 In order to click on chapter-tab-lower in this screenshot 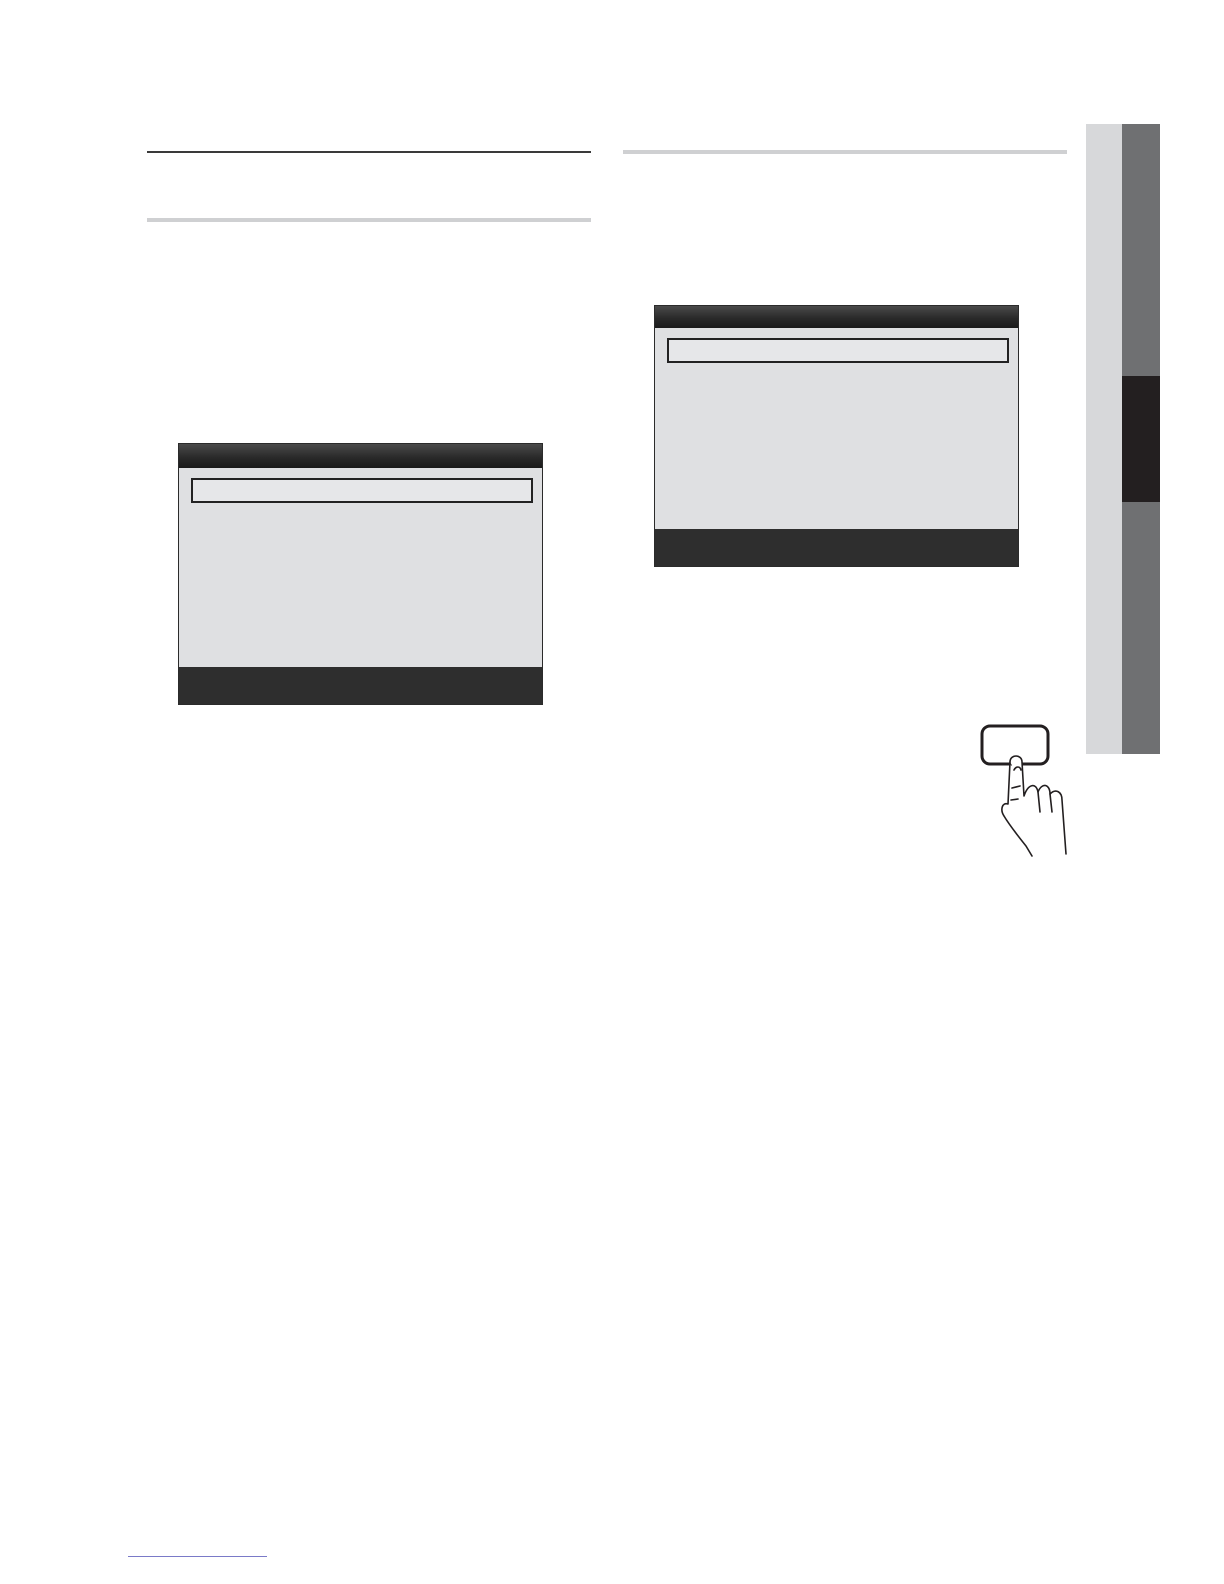, I will do `click(1141, 628)`.